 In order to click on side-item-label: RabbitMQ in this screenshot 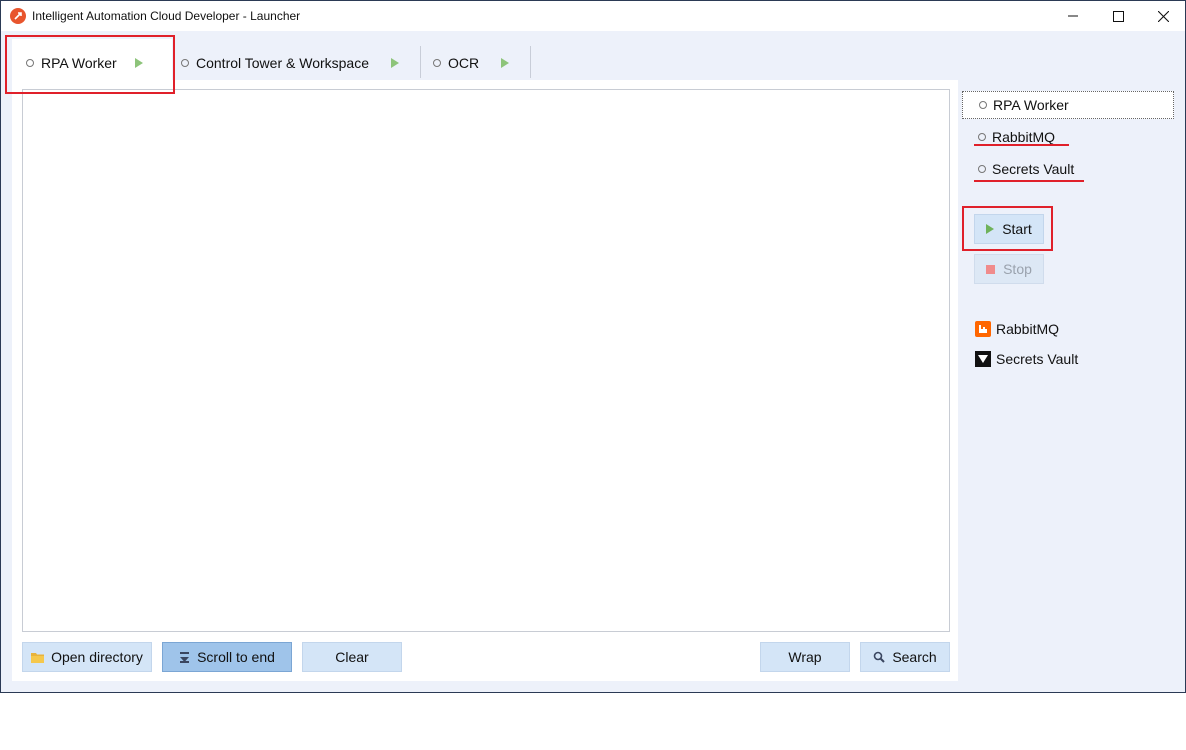, I will do `click(1024, 137)`.